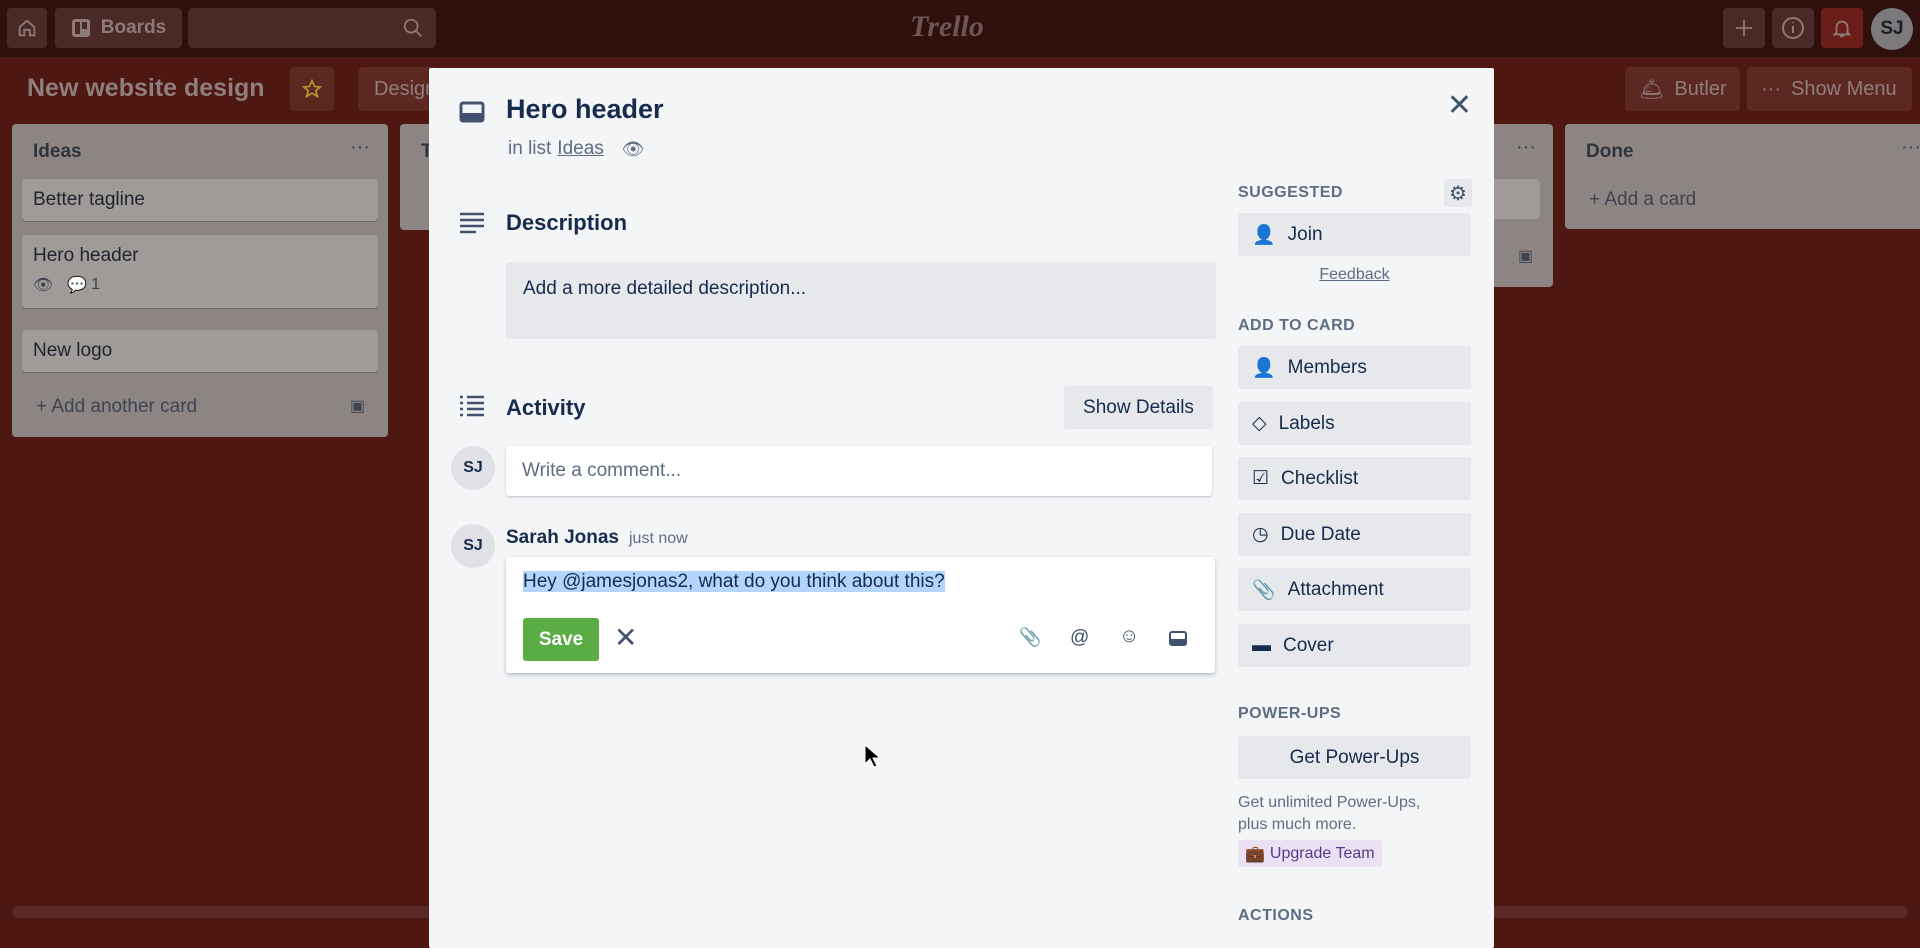 The image size is (1920, 948). Describe the element at coordinates (1030, 637) in the screenshot. I see `attachment-icon: 📎` at that location.